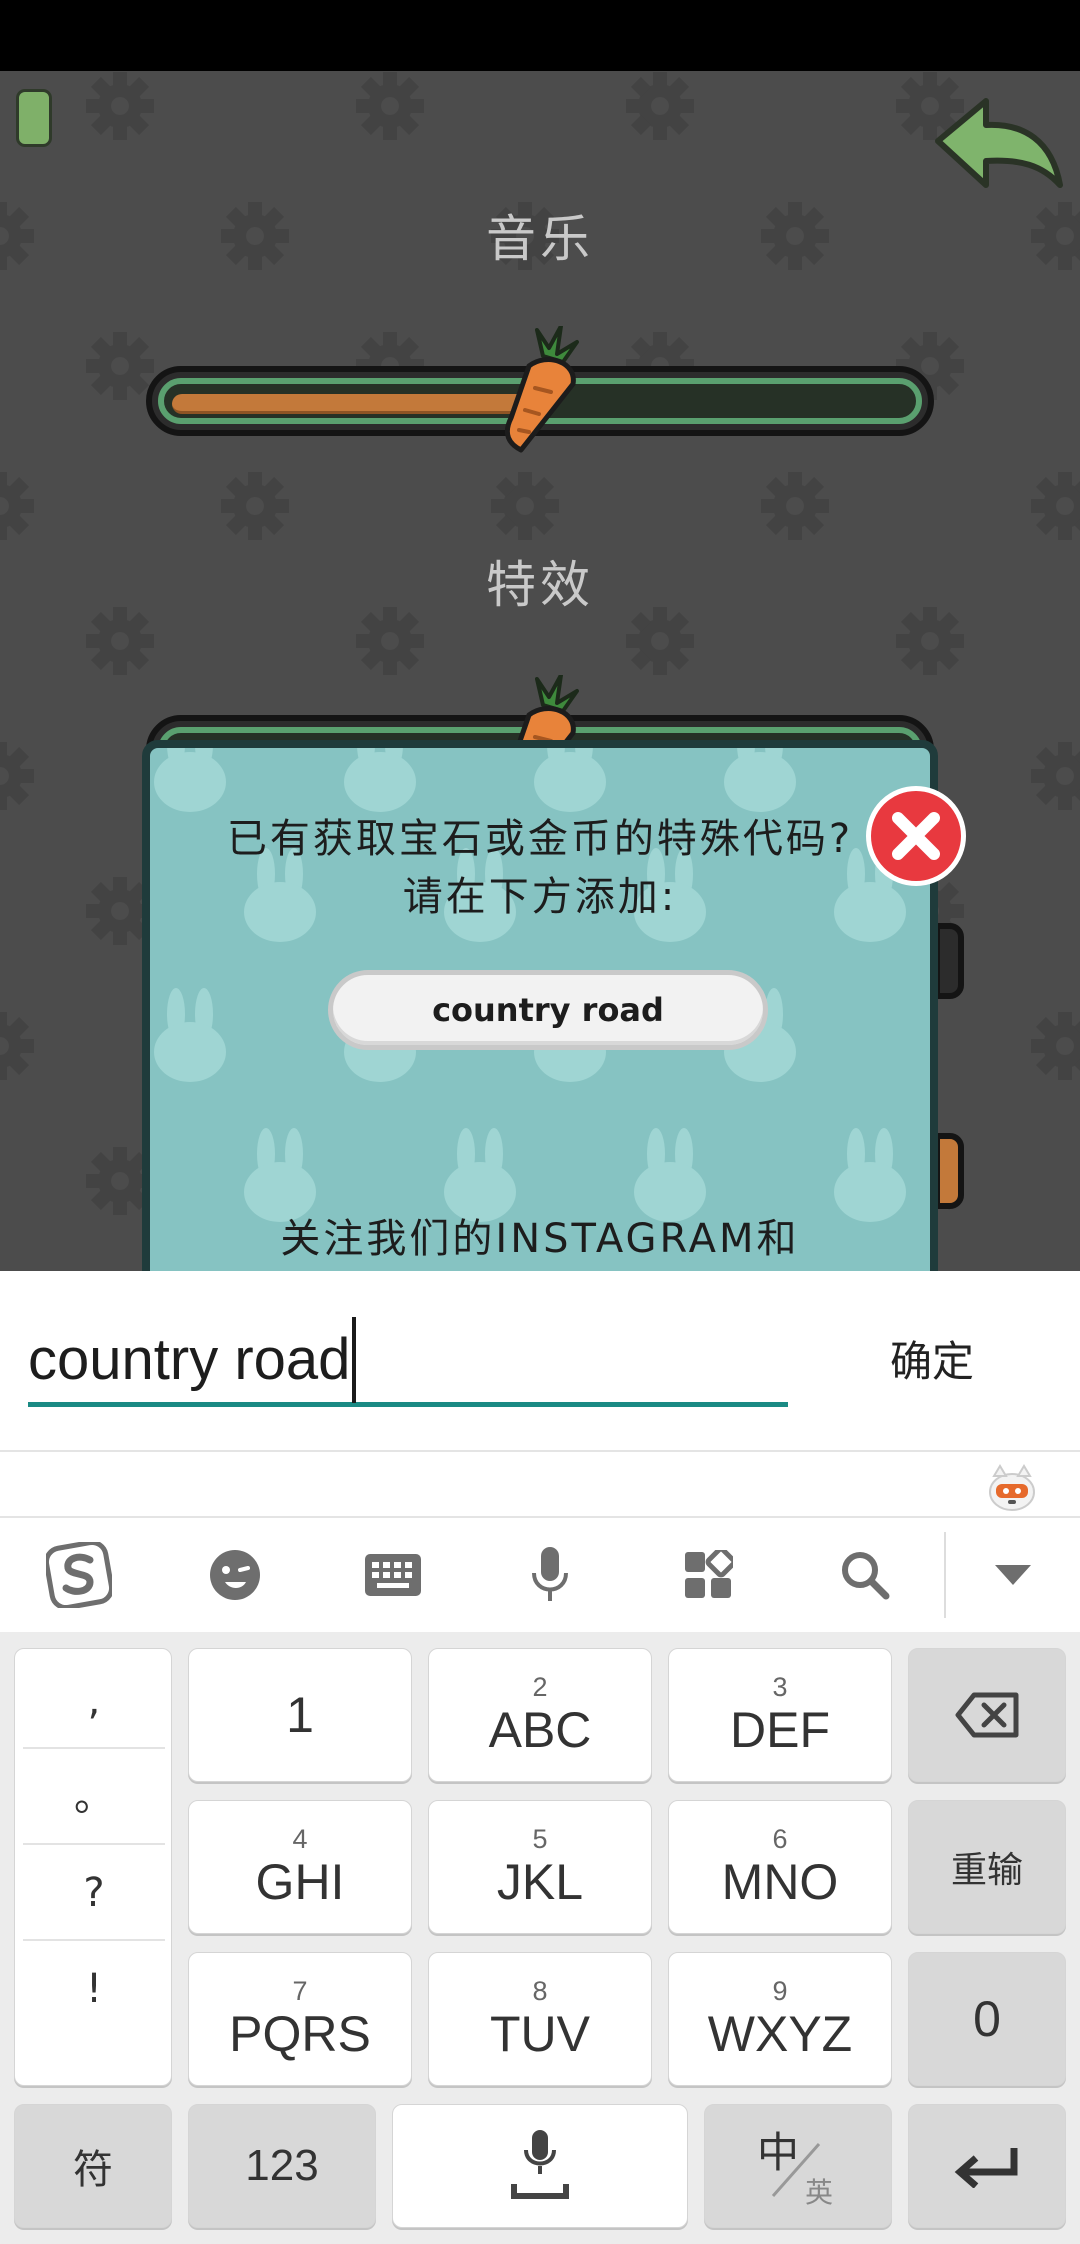 The image size is (1080, 2244). Describe the element at coordinates (360, 404) in the screenshot. I see `music-slider-fill` at that location.